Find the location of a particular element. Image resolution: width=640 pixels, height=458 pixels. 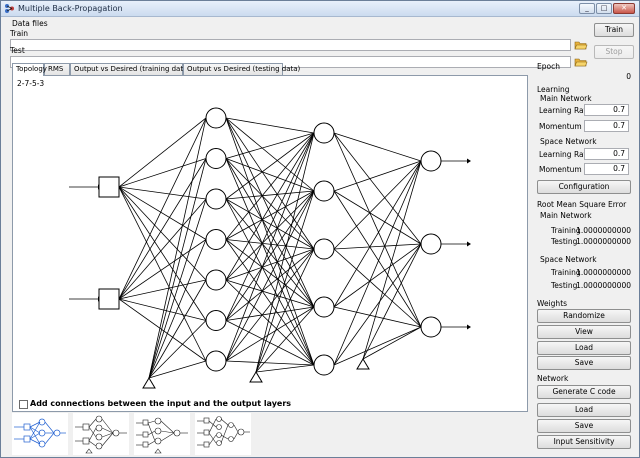

rmse-label: Root Mean Square Error is located at coordinates (582, 204).